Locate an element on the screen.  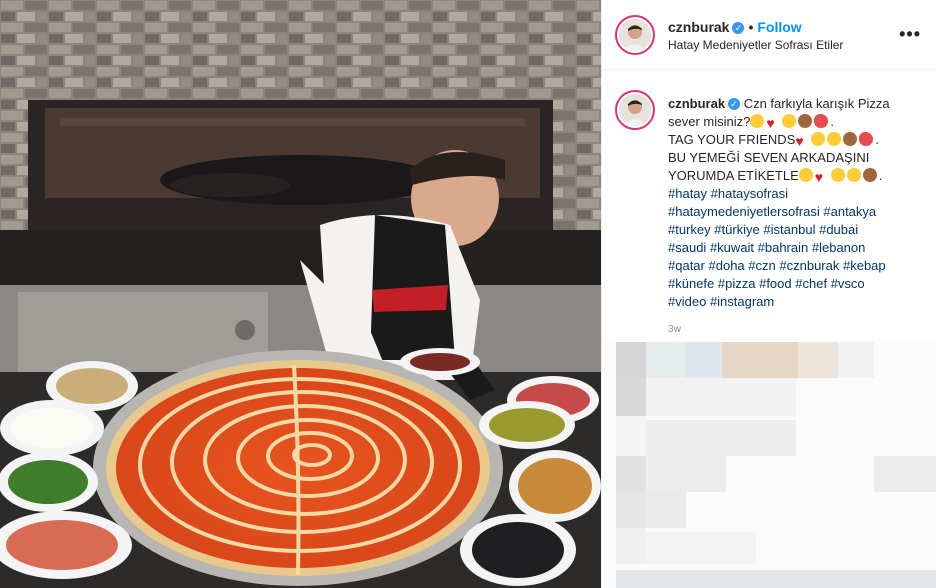
avatar is located at coordinates (635, 35).